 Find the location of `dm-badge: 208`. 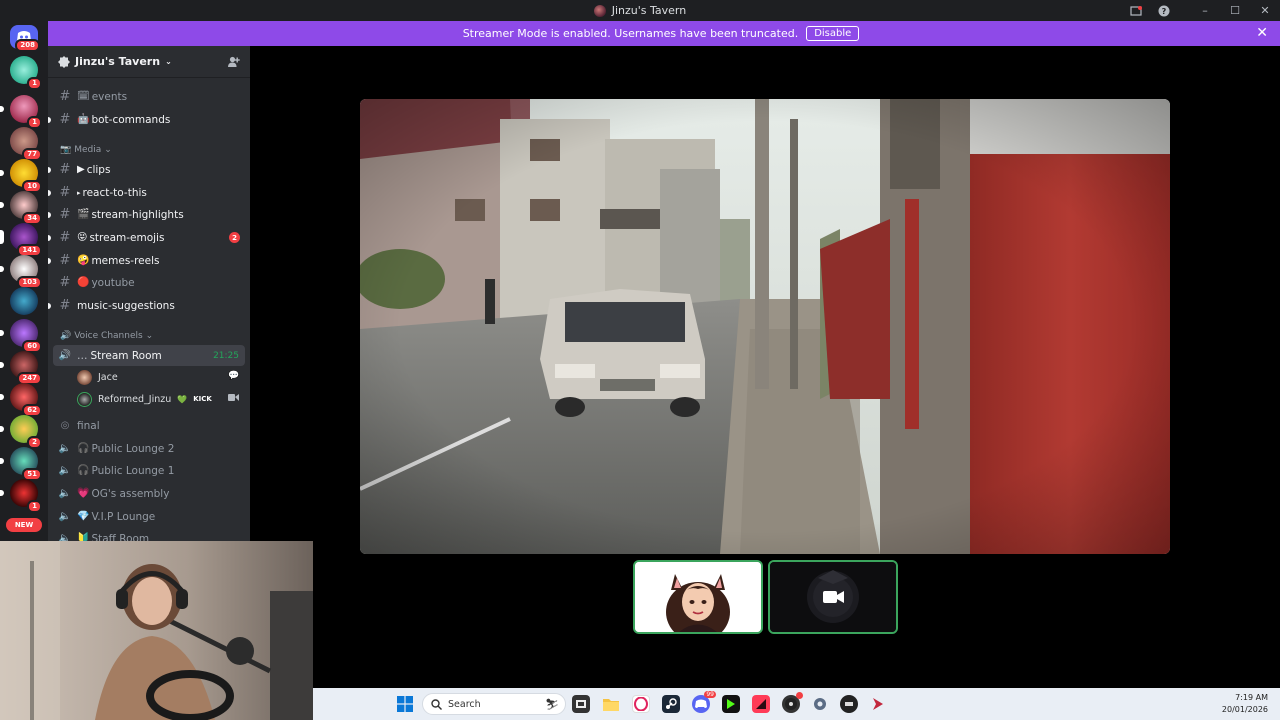

dm-badge: 208 is located at coordinates (27, 45).